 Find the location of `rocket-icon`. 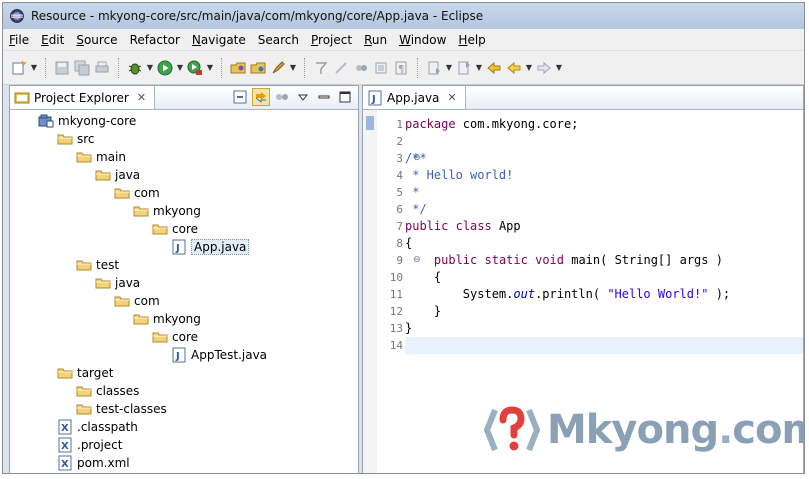

rocket-icon is located at coordinates (278, 68).